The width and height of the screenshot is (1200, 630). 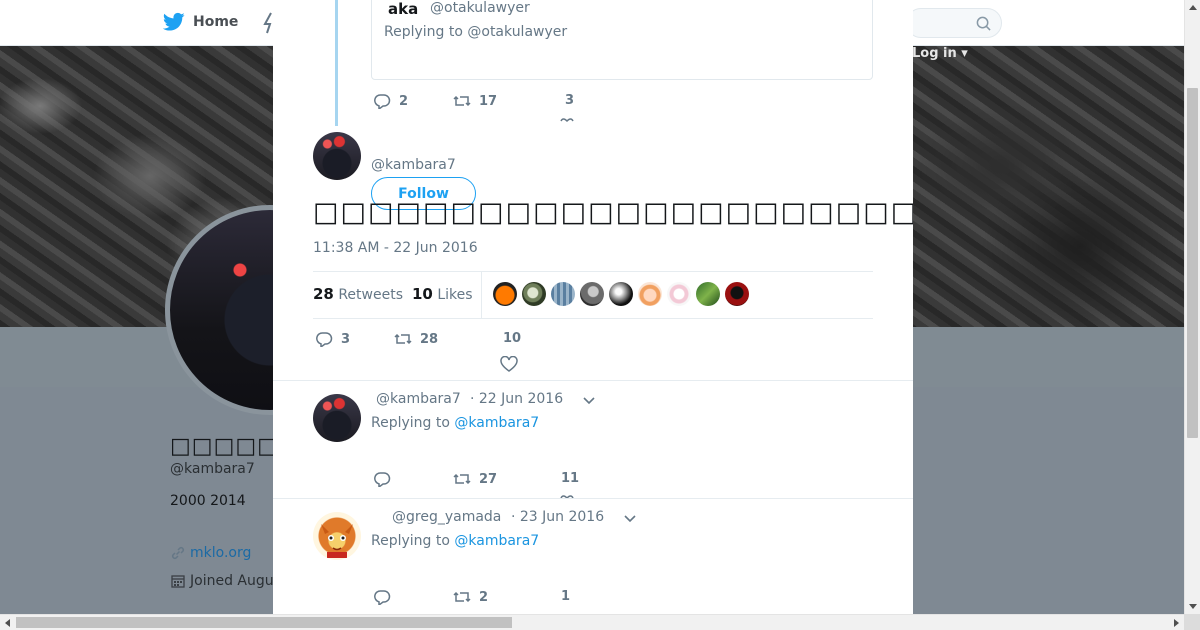 I want to click on stats-divider, so click(x=481, y=295).